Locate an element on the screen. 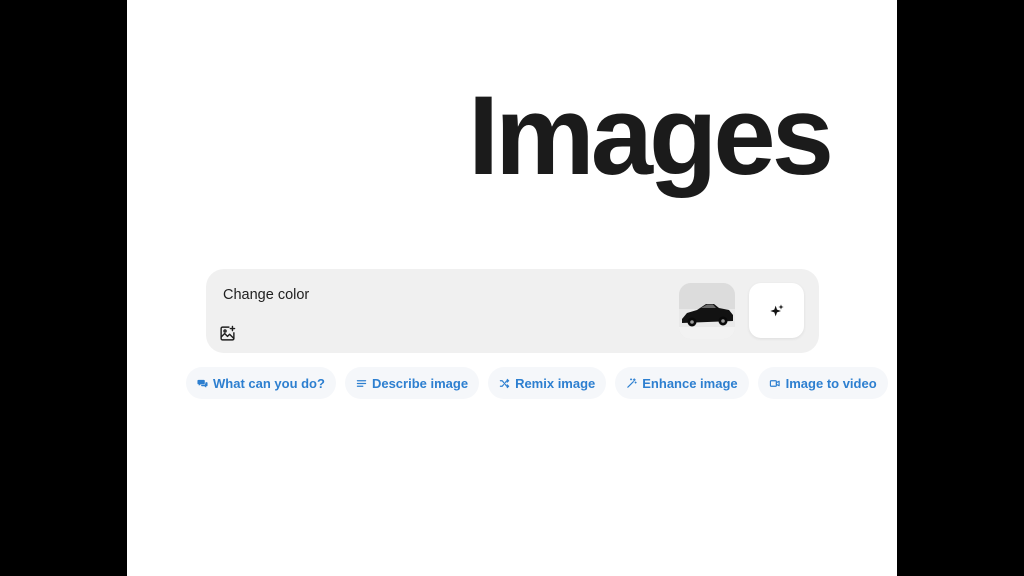 This screenshot has height=576, width=1024. car-thumbnail is located at coordinates (707, 311).